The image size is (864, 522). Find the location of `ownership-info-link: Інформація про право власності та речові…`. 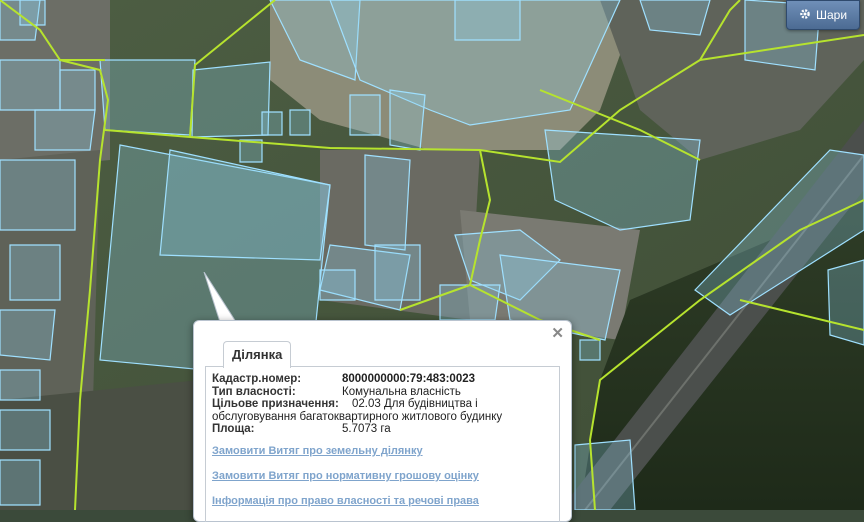

ownership-info-link: Інформація про право власності та речові… is located at coordinates (345, 501).